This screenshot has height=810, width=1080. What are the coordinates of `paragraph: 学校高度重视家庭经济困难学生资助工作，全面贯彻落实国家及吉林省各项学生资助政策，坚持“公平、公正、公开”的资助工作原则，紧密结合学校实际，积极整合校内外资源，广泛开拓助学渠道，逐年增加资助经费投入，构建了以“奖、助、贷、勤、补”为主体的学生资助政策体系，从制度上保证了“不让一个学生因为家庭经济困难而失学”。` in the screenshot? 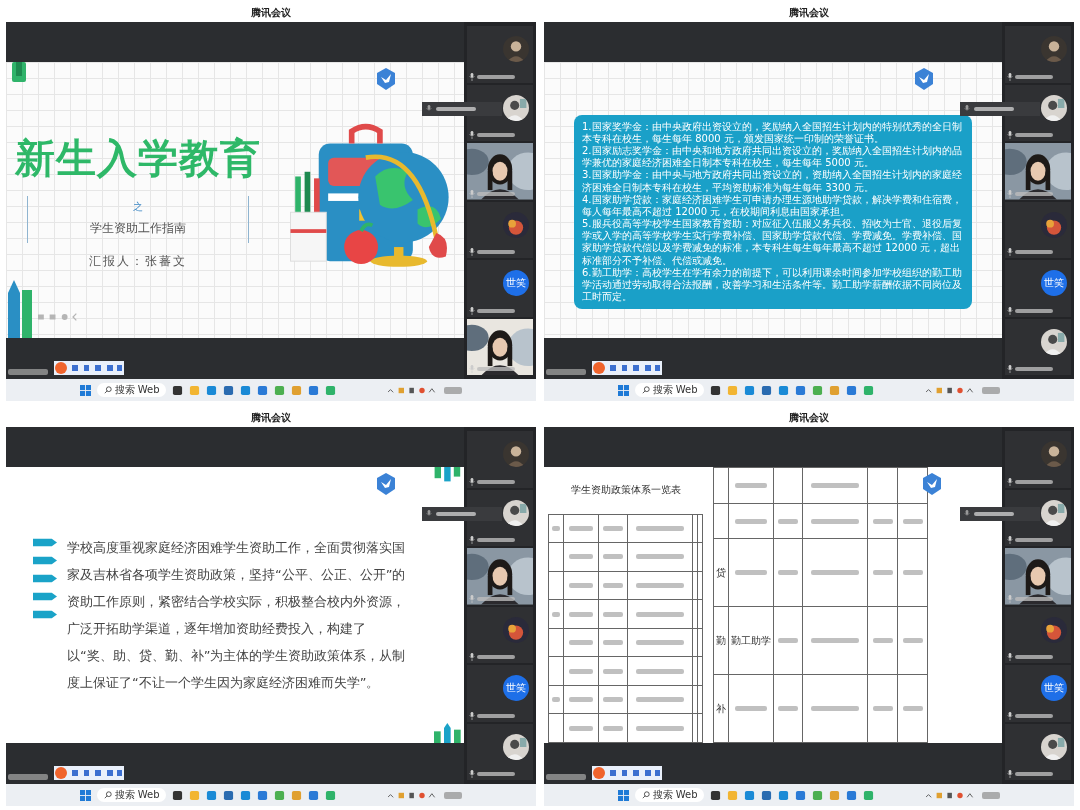 It's located at (237, 615).